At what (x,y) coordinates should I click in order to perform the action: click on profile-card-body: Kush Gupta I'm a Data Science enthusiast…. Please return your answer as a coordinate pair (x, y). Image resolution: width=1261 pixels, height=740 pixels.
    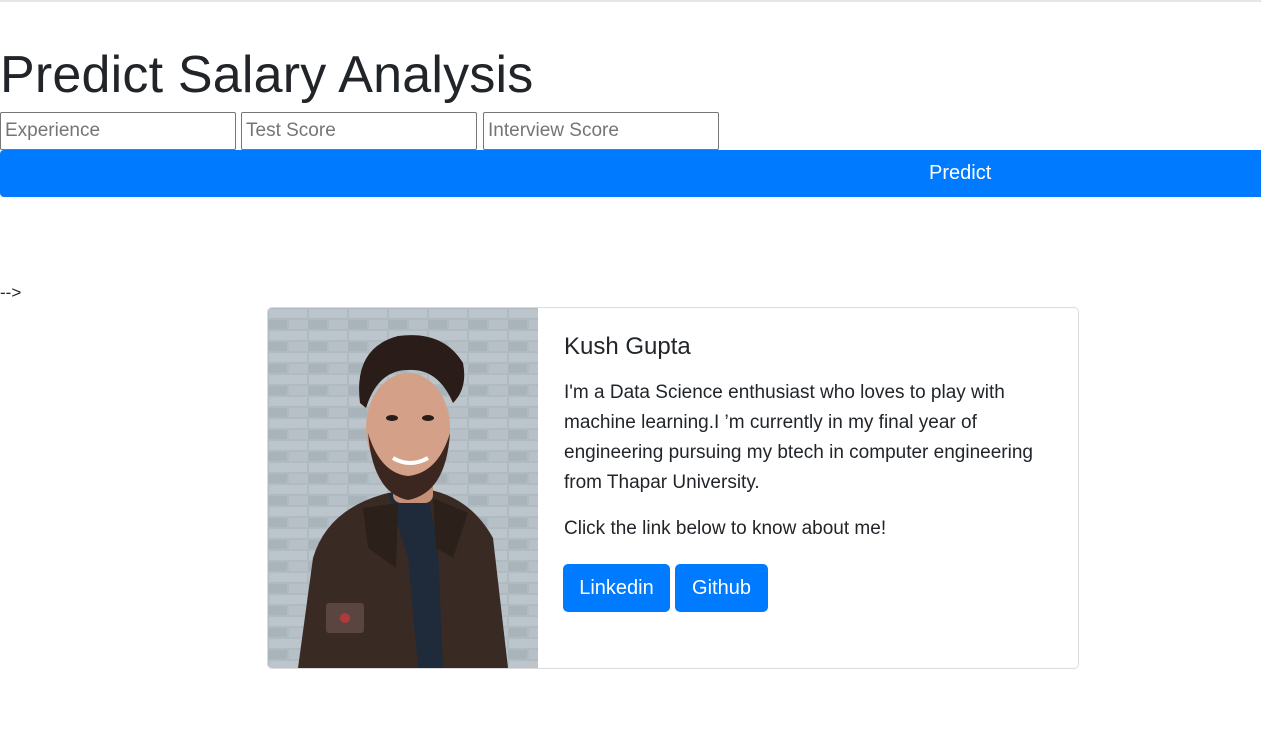
    Looking at the image, I should click on (803, 472).